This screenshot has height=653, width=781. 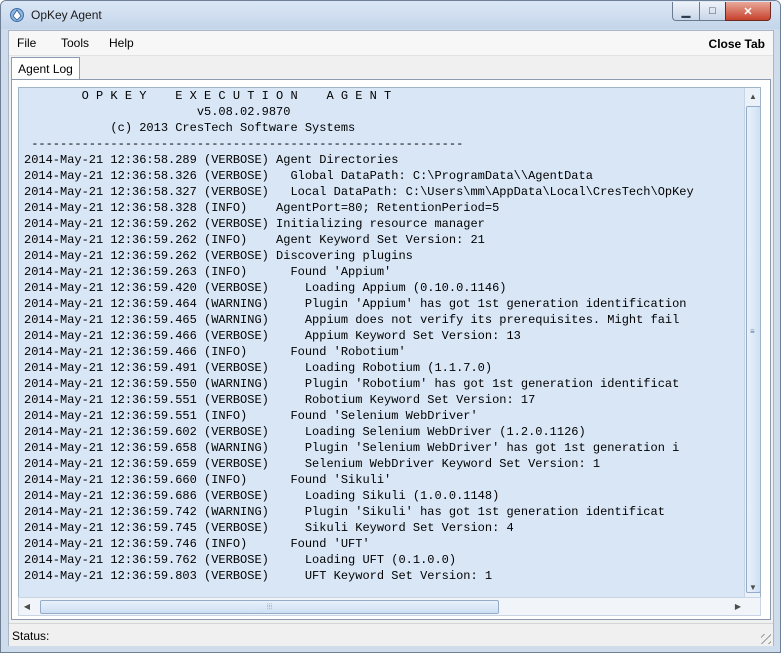 I want to click on status-bar: Status:, so click(x=391, y=634).